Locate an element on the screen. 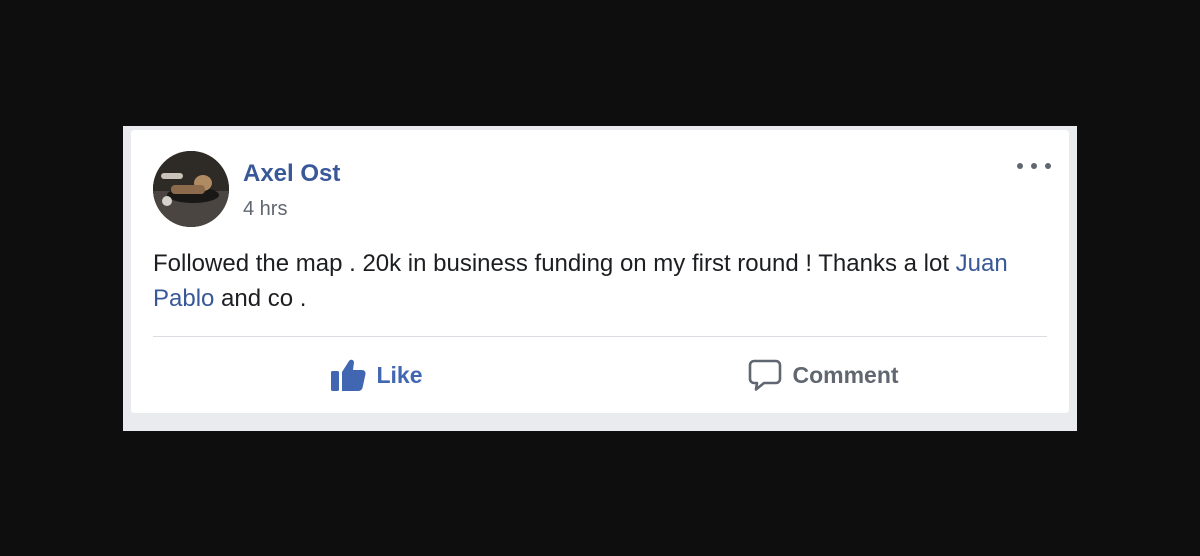 Image resolution: width=1200 pixels, height=556 pixels. post-text-end: and co . is located at coordinates (260, 298).